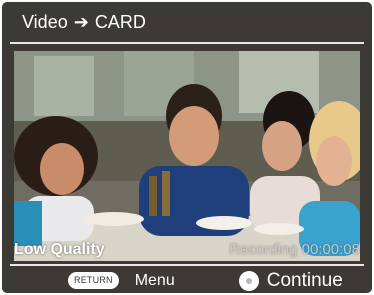  I want to click on status-bar: Low Quality Recording 00:00:08, so click(187, 249).